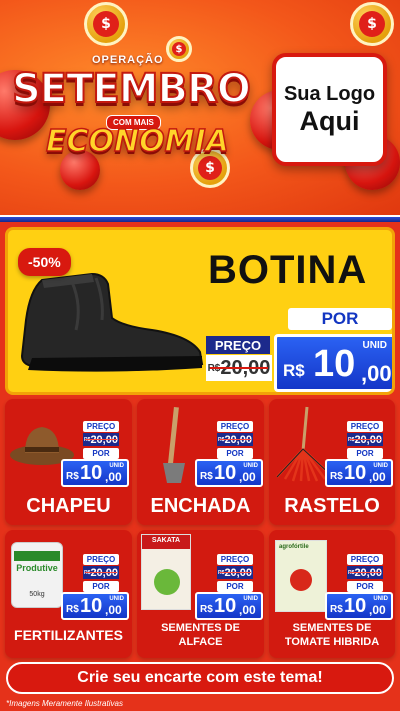  I want to click on product-card-rastelo: PREÇO R$20,00 POR UNIDR$10,00 RASTELO, so click(332, 462).